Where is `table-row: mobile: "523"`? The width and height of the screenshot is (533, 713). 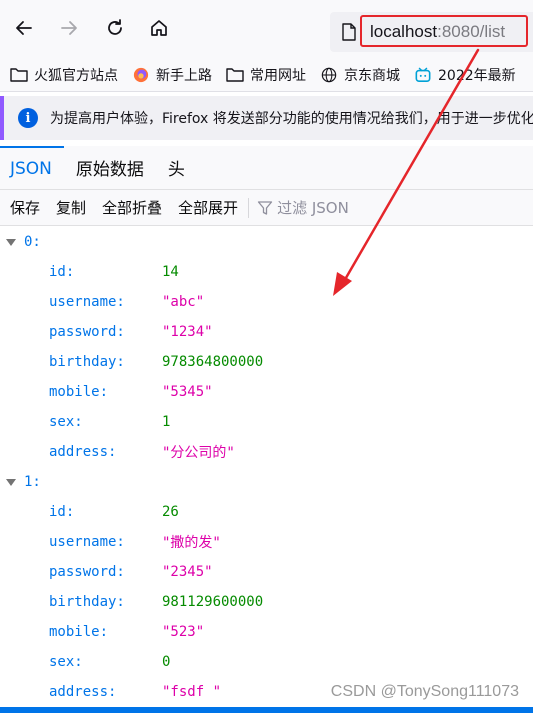 table-row: mobile: "523" is located at coordinates (266, 632).